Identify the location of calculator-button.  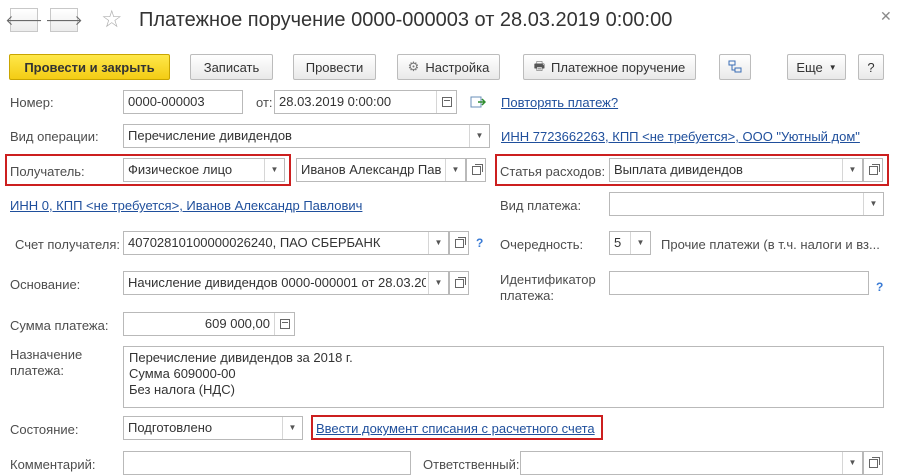
(284, 324).